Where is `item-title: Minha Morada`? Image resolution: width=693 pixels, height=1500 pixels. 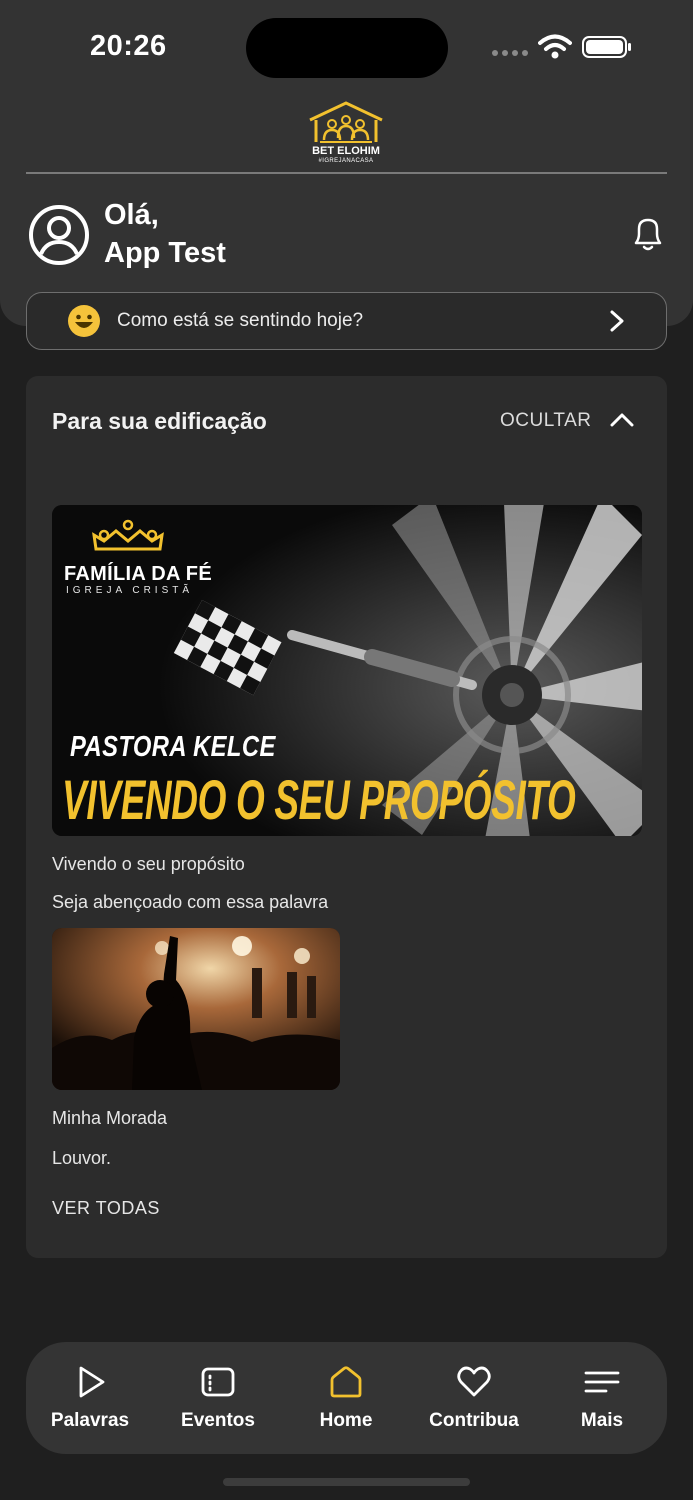 item-title: Minha Morada is located at coordinates (109, 1118).